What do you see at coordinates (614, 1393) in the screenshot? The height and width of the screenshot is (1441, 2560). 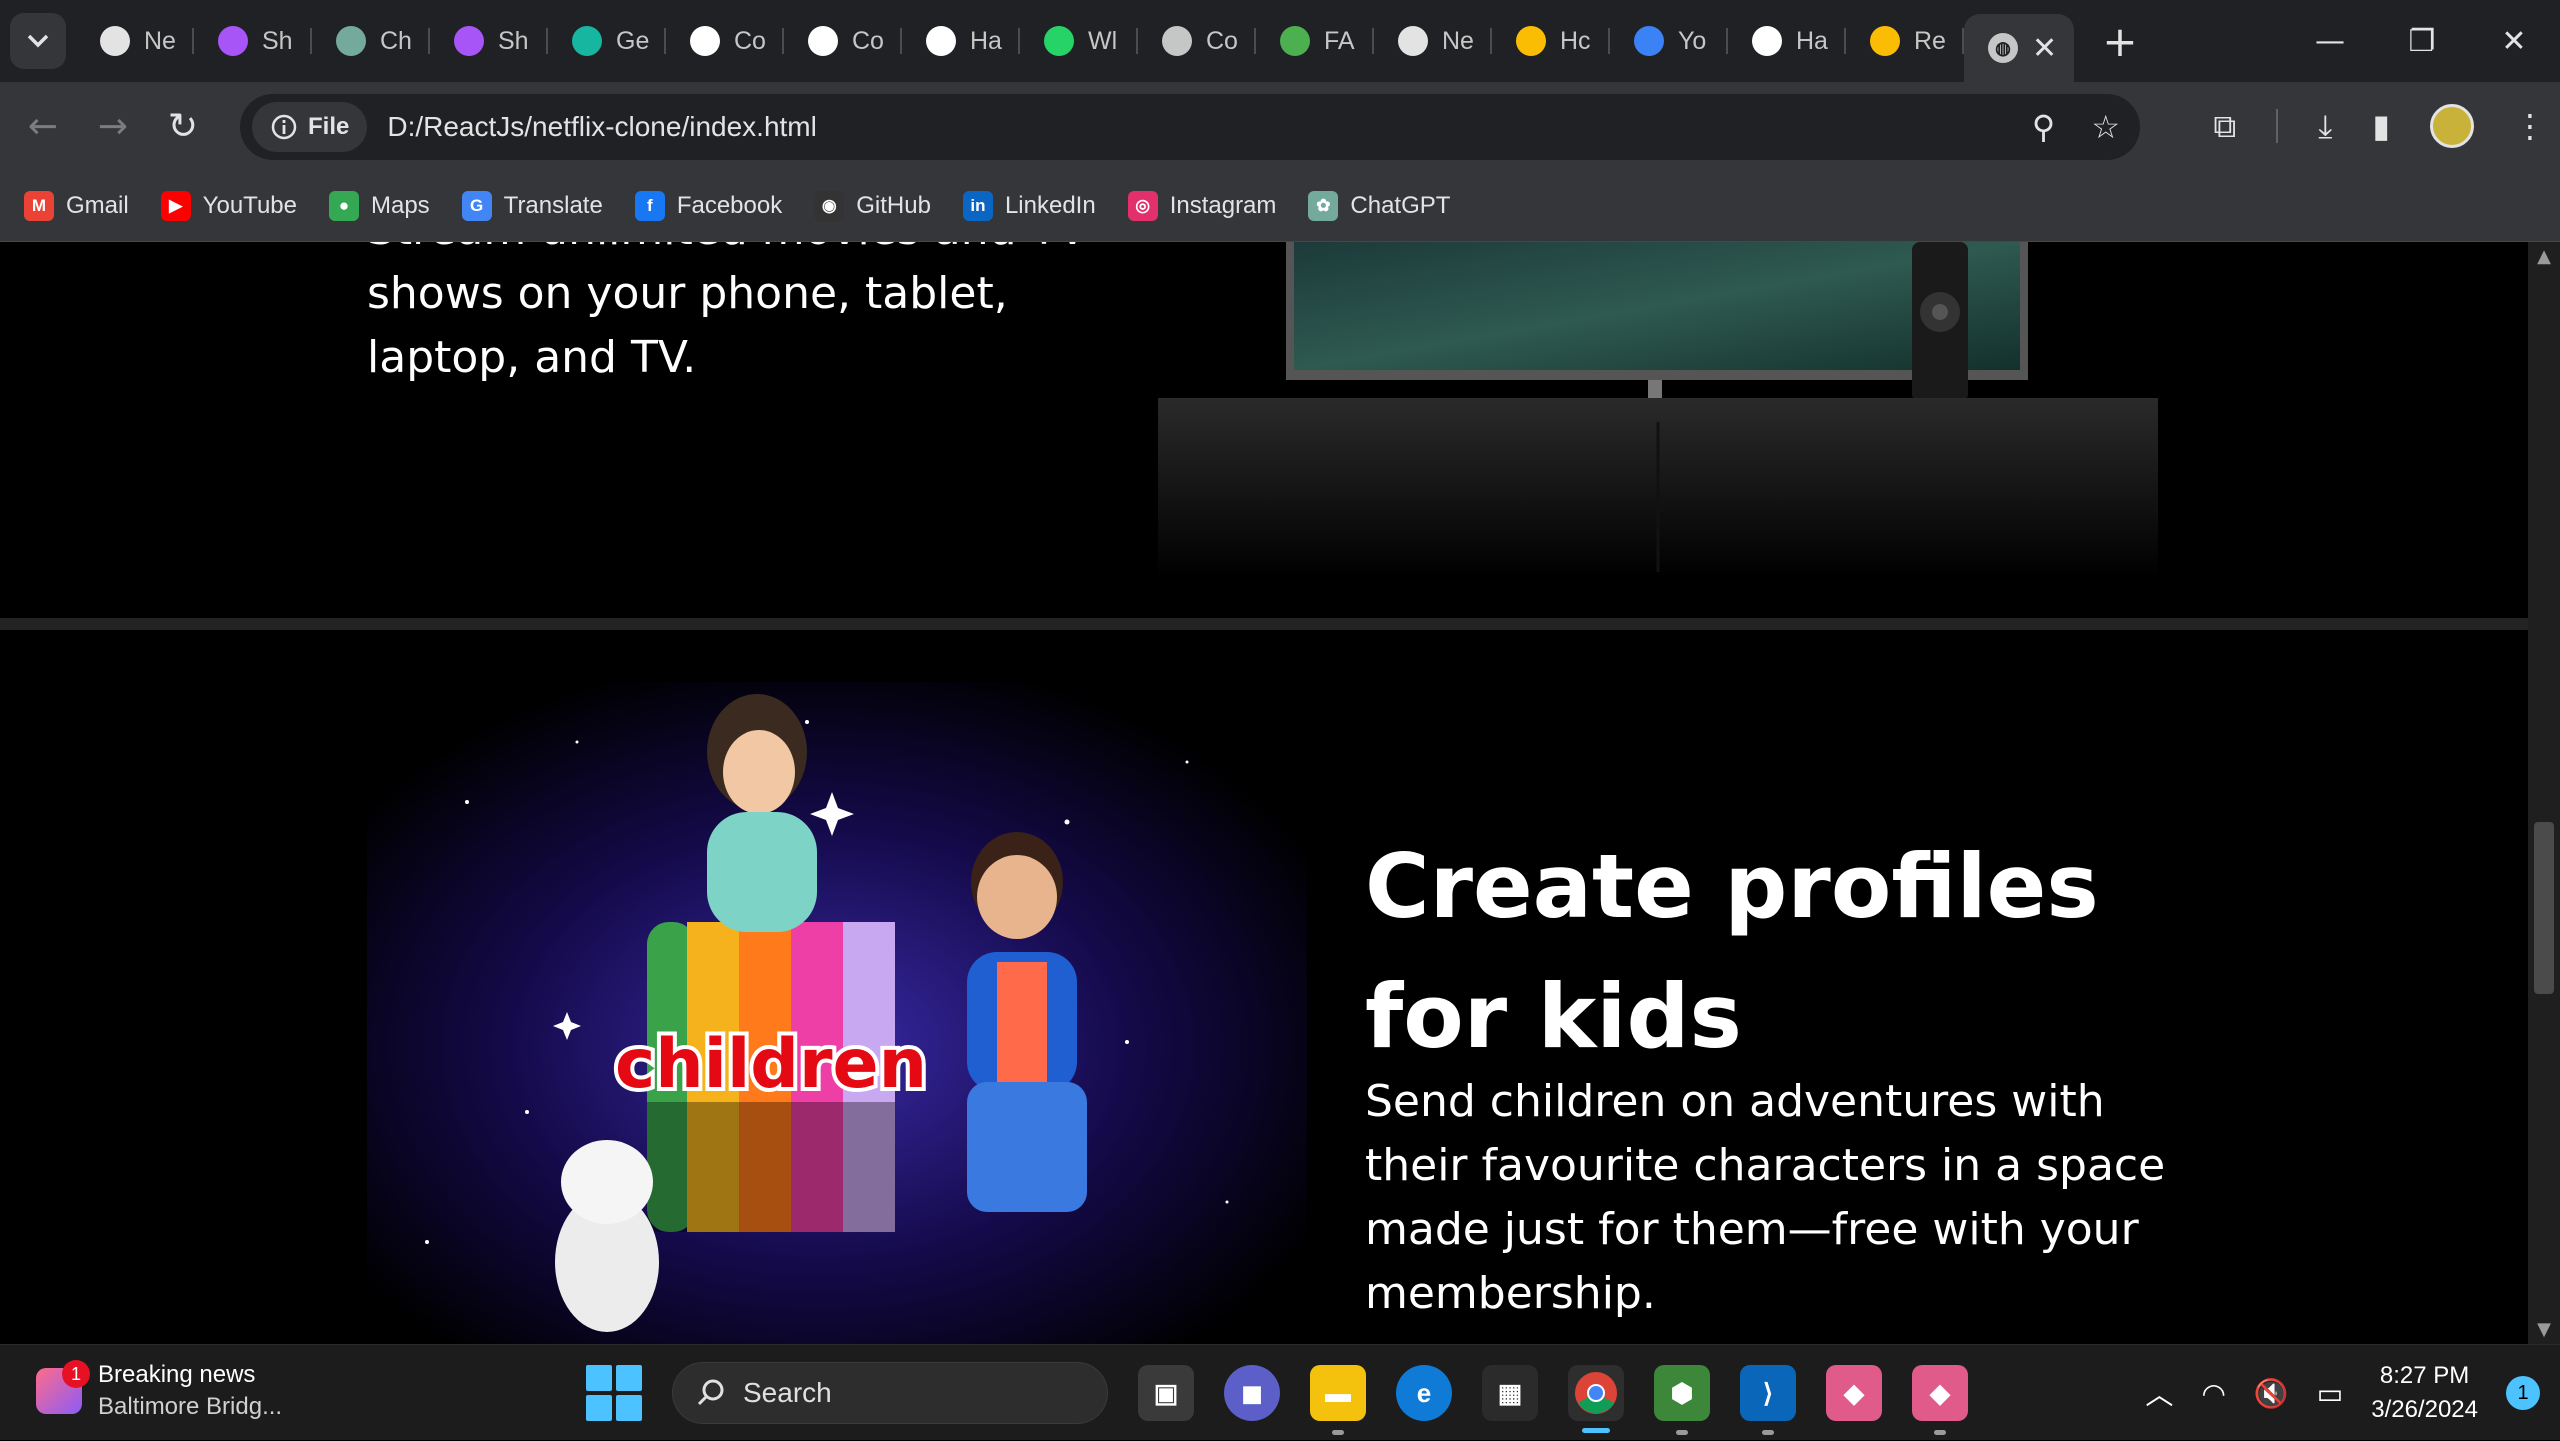 I see `start-button` at bounding box center [614, 1393].